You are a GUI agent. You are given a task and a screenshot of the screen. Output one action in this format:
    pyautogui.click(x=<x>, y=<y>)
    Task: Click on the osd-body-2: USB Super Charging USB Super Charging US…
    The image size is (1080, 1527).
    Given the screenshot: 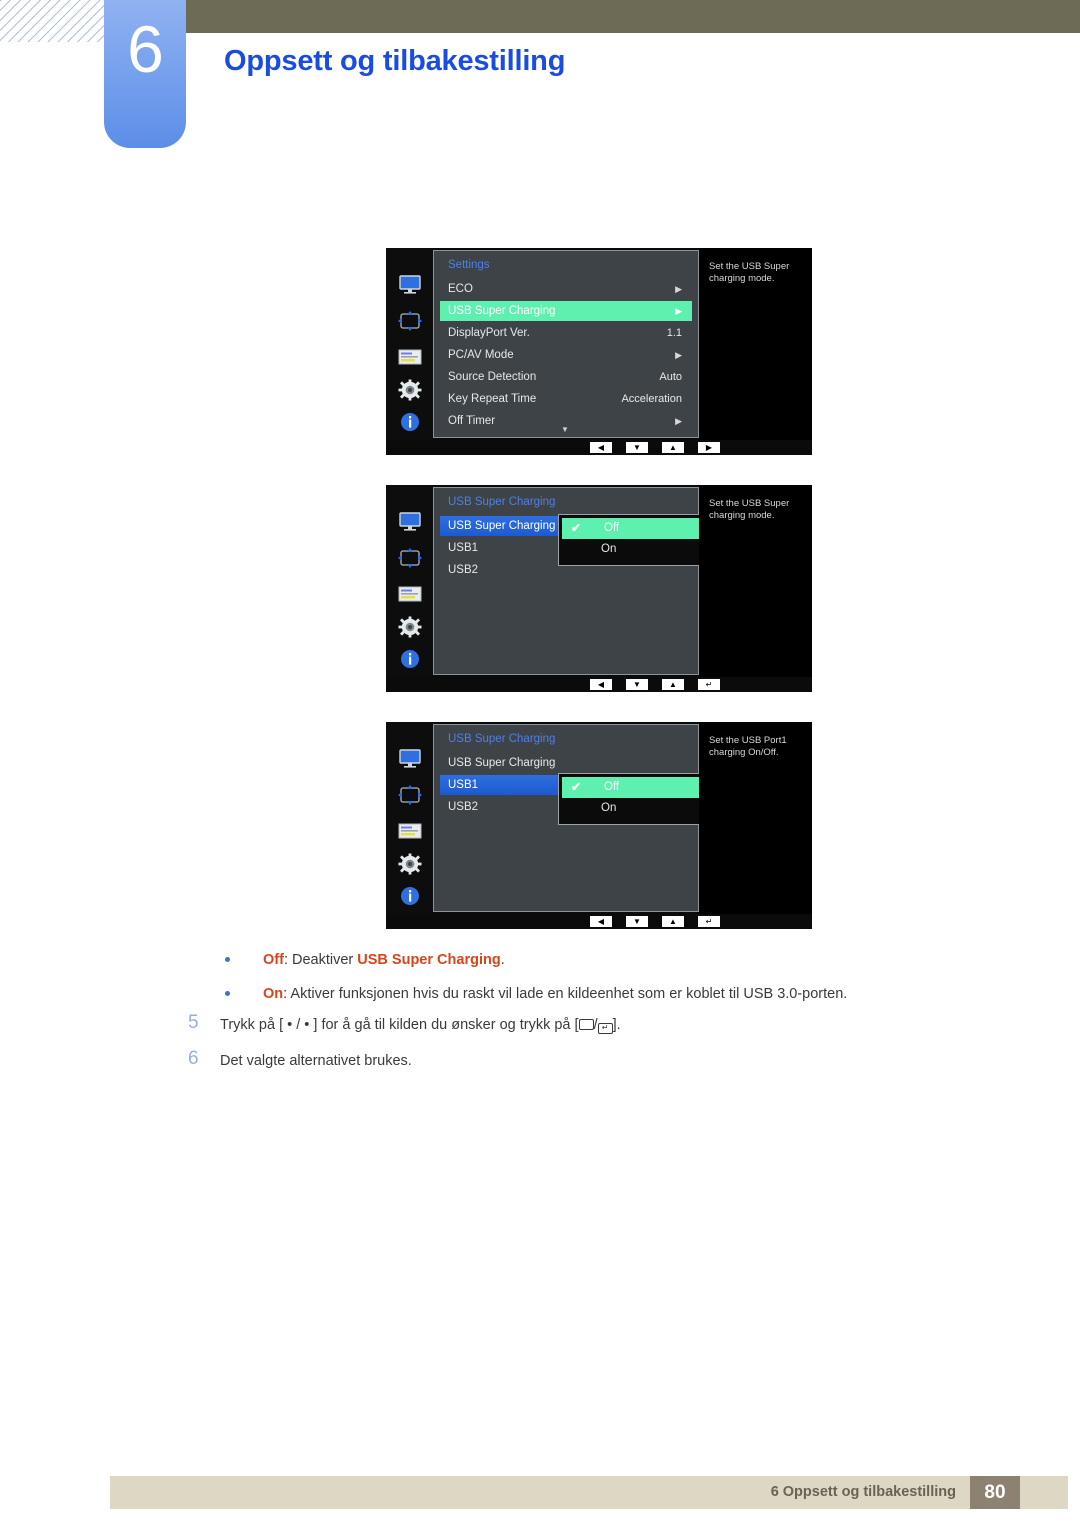 What is the action you would take?
    pyautogui.click(x=599, y=581)
    